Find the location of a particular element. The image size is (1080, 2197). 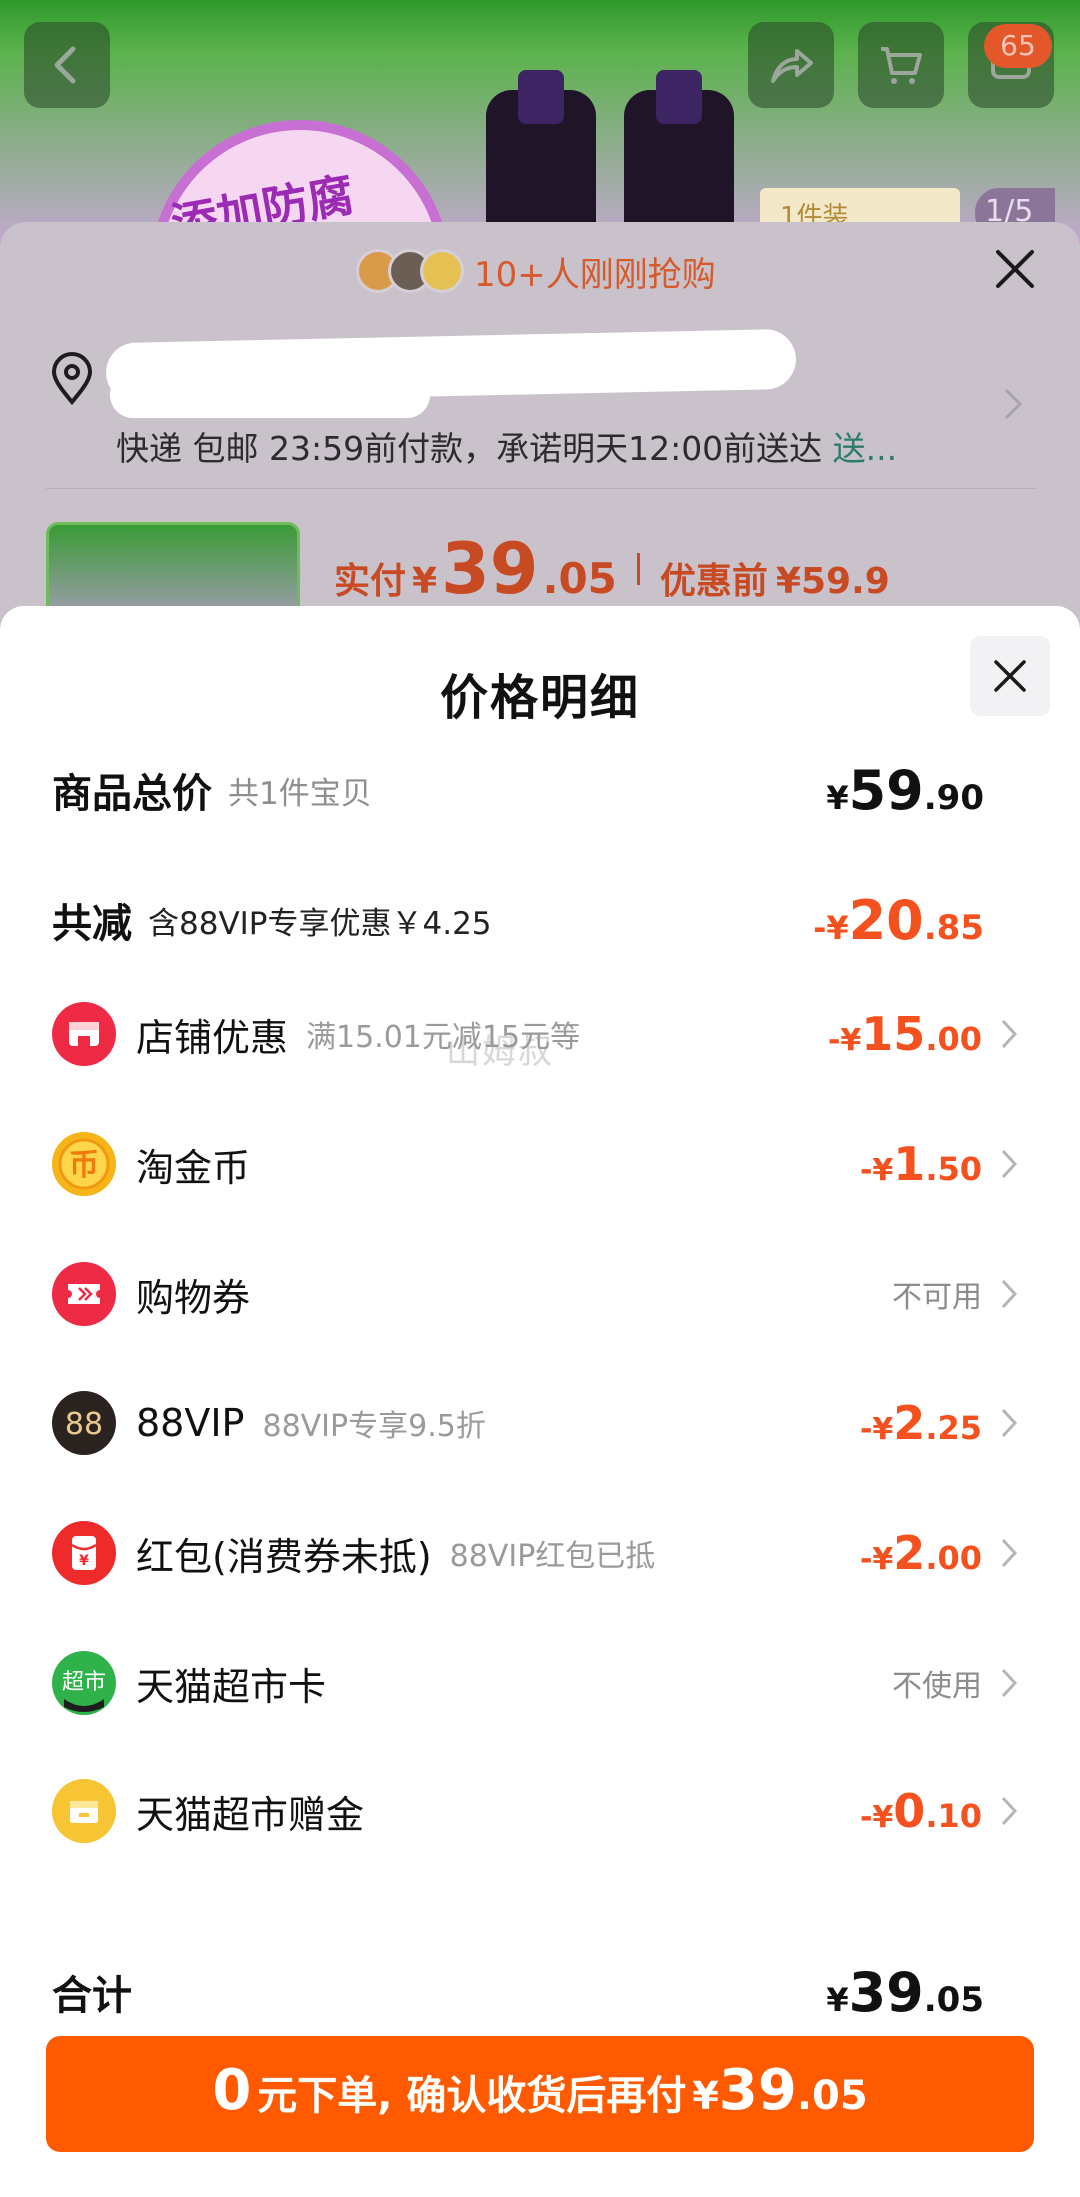

discount-value: -¥ 15 .00 is located at coordinates (924, 1034).